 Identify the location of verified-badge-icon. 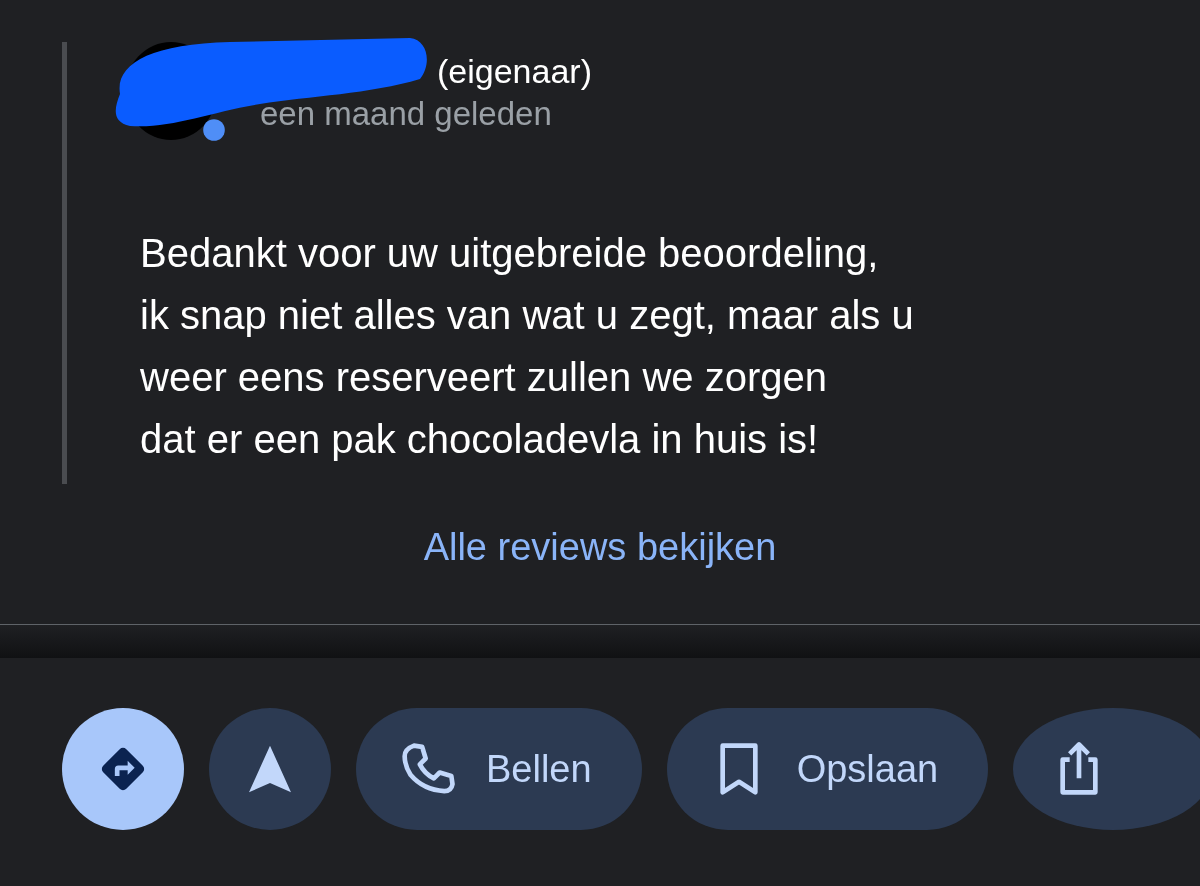
(214, 130).